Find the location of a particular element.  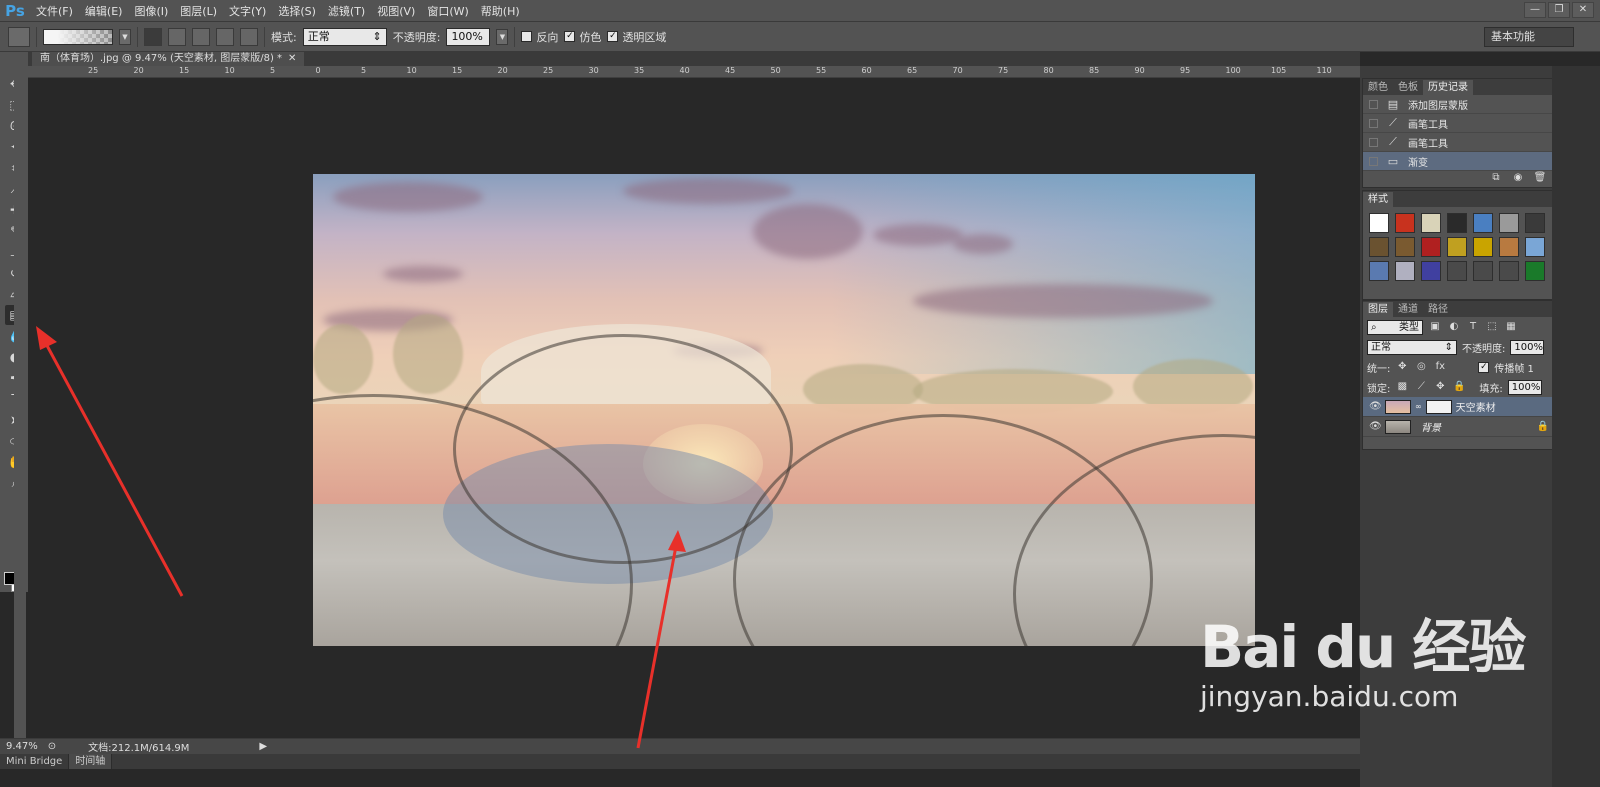

radial-gradient-button is located at coordinates (177, 36).